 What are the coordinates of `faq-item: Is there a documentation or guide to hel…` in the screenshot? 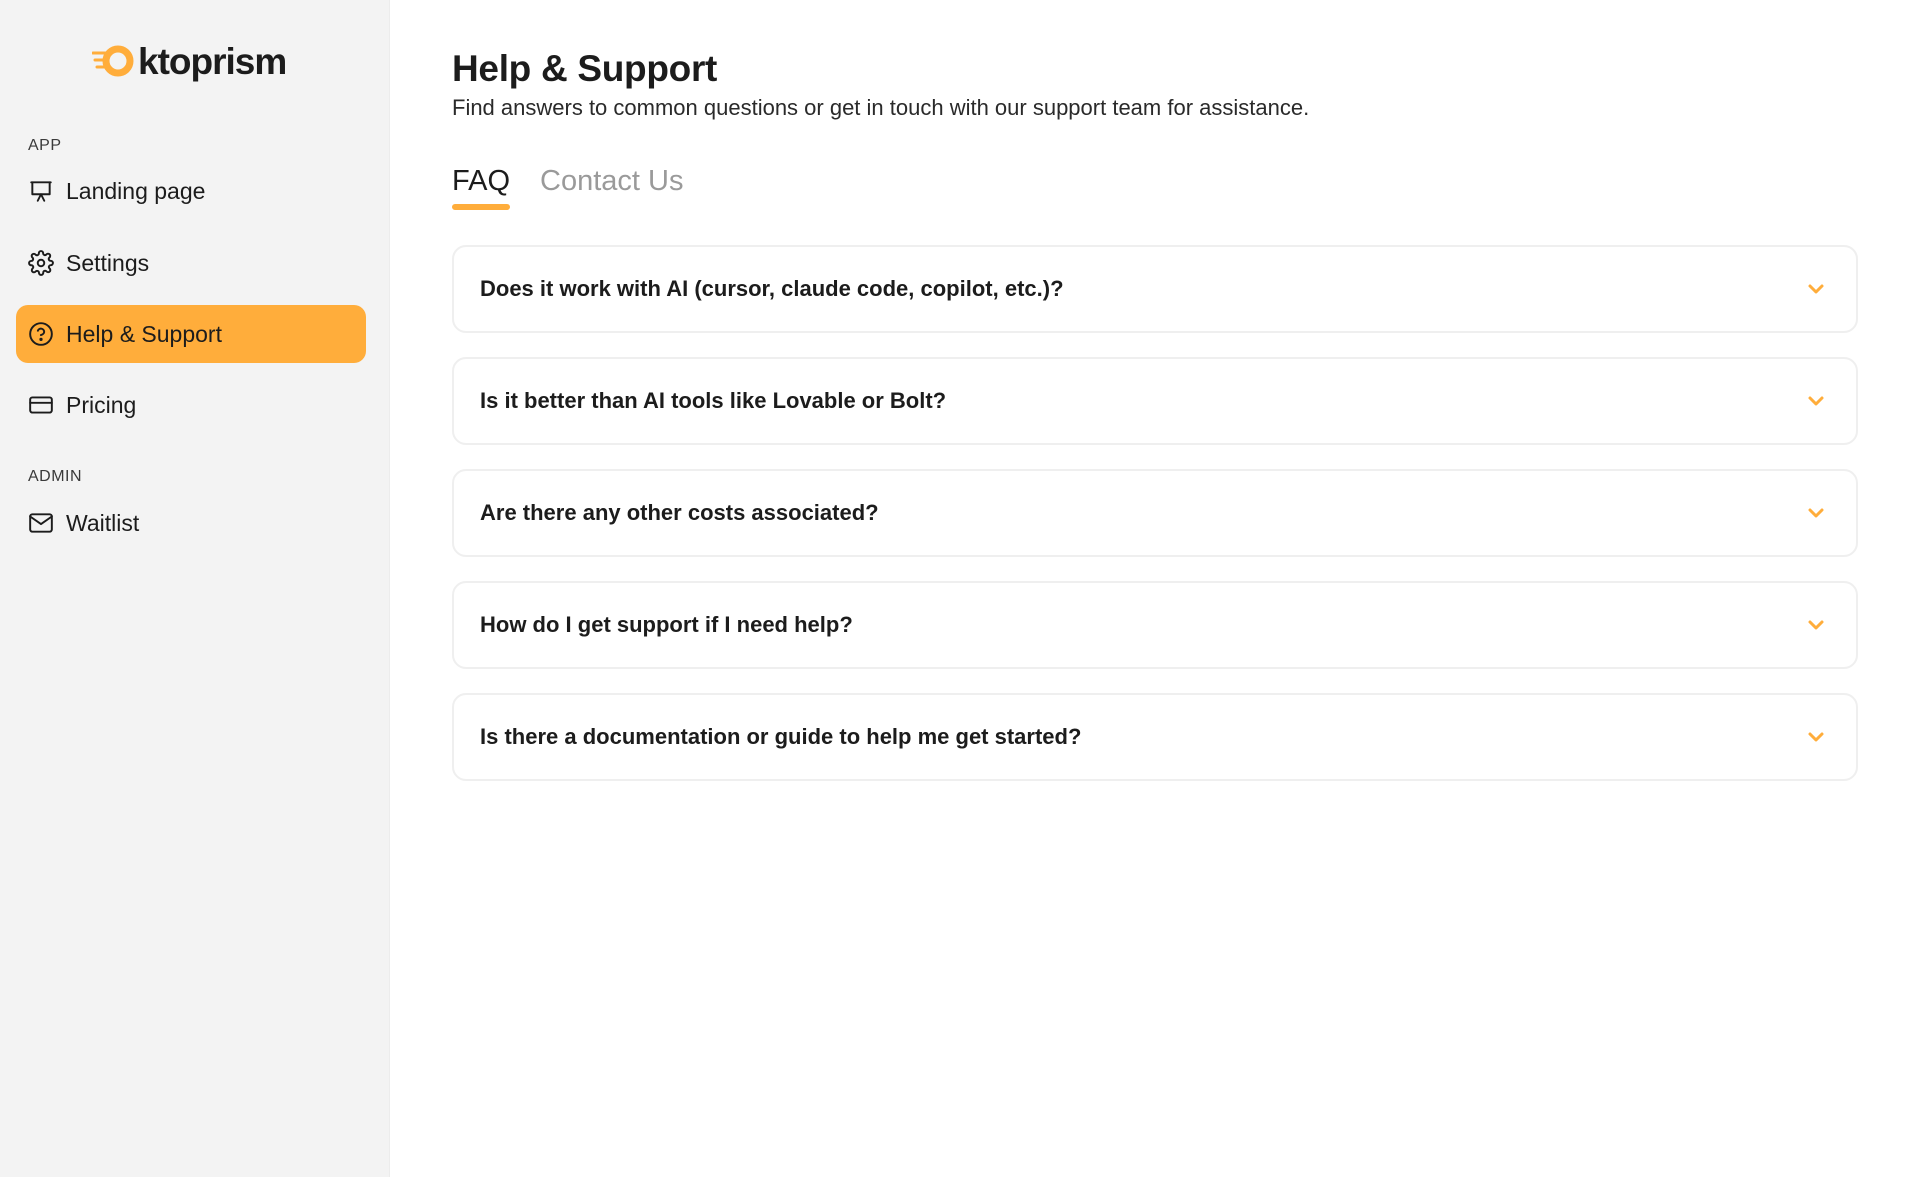 It's located at (1155, 737).